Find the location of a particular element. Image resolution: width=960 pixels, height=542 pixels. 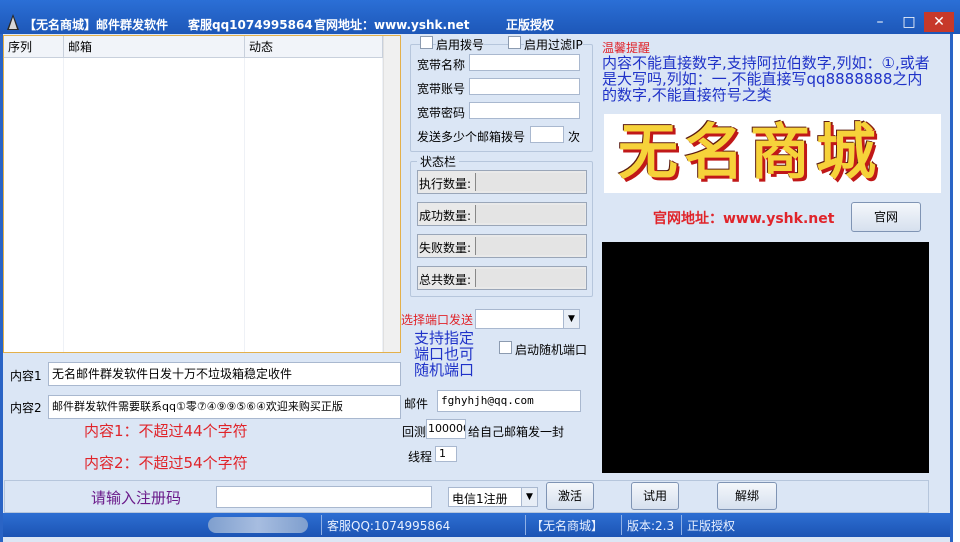

content1-limit-note: 内容1：不超过44个字符 is located at coordinates (166, 431).